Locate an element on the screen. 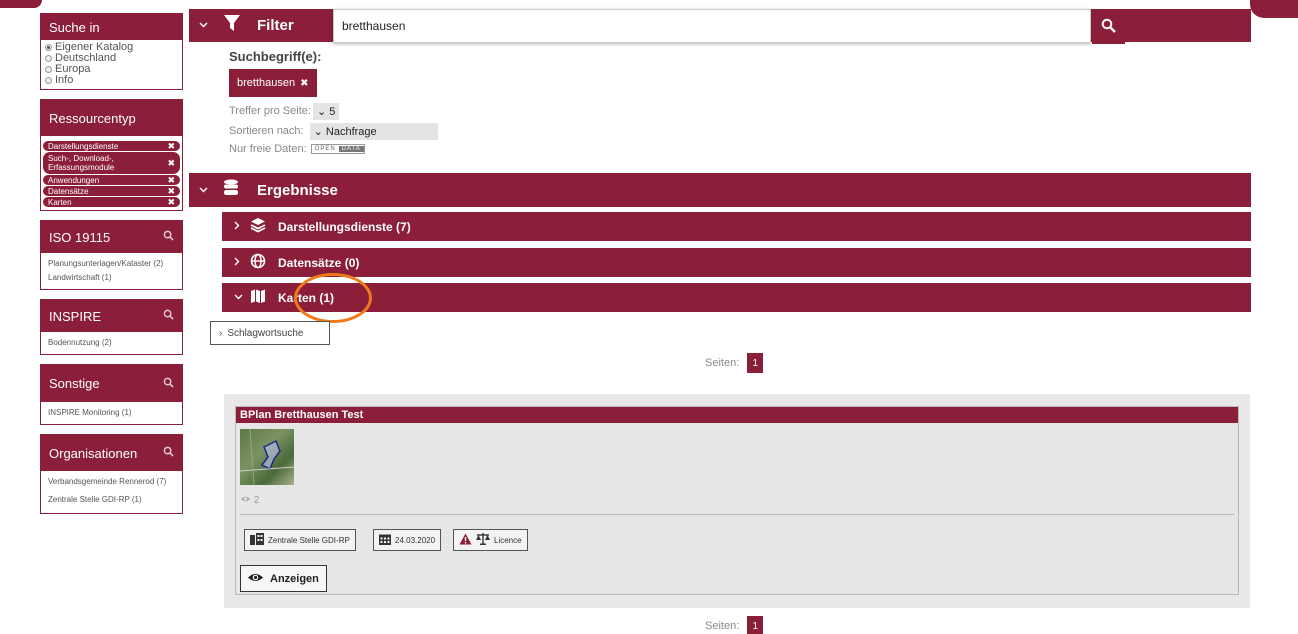  radio-checked-icon is located at coordinates (48, 47).